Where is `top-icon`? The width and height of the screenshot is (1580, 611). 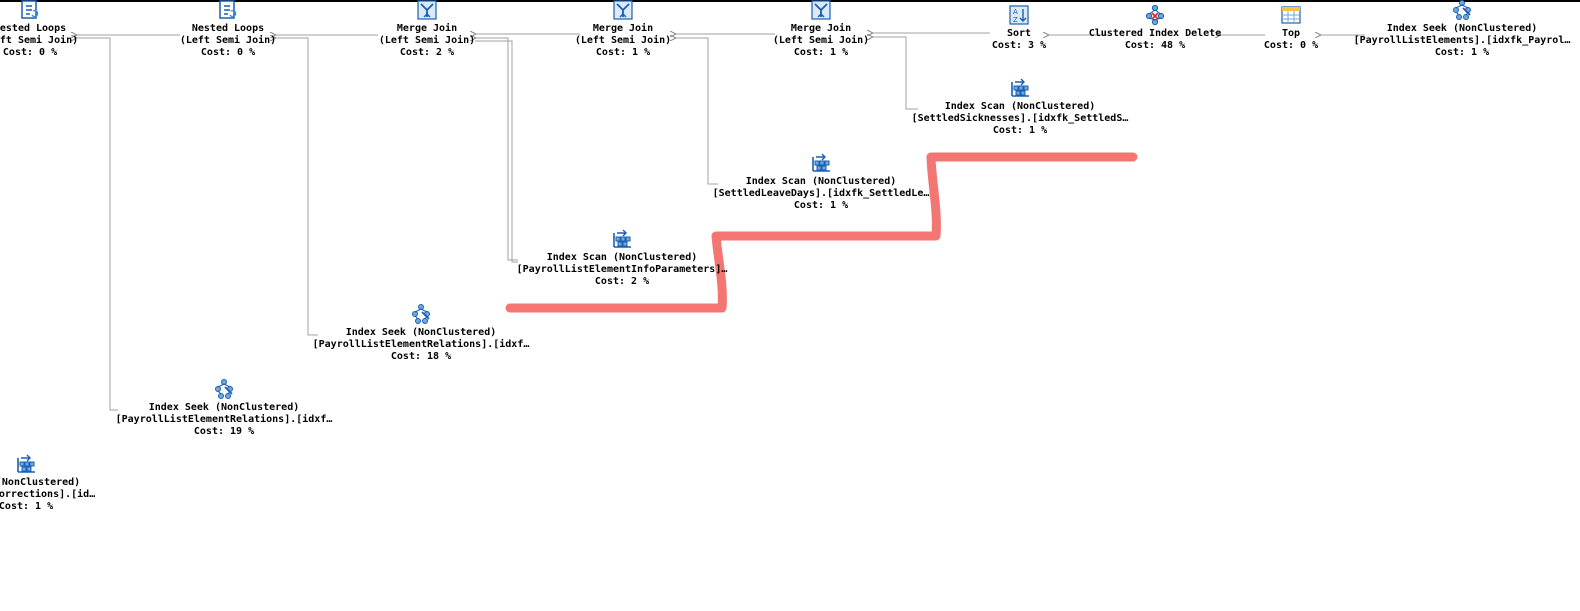 top-icon is located at coordinates (1291, 15).